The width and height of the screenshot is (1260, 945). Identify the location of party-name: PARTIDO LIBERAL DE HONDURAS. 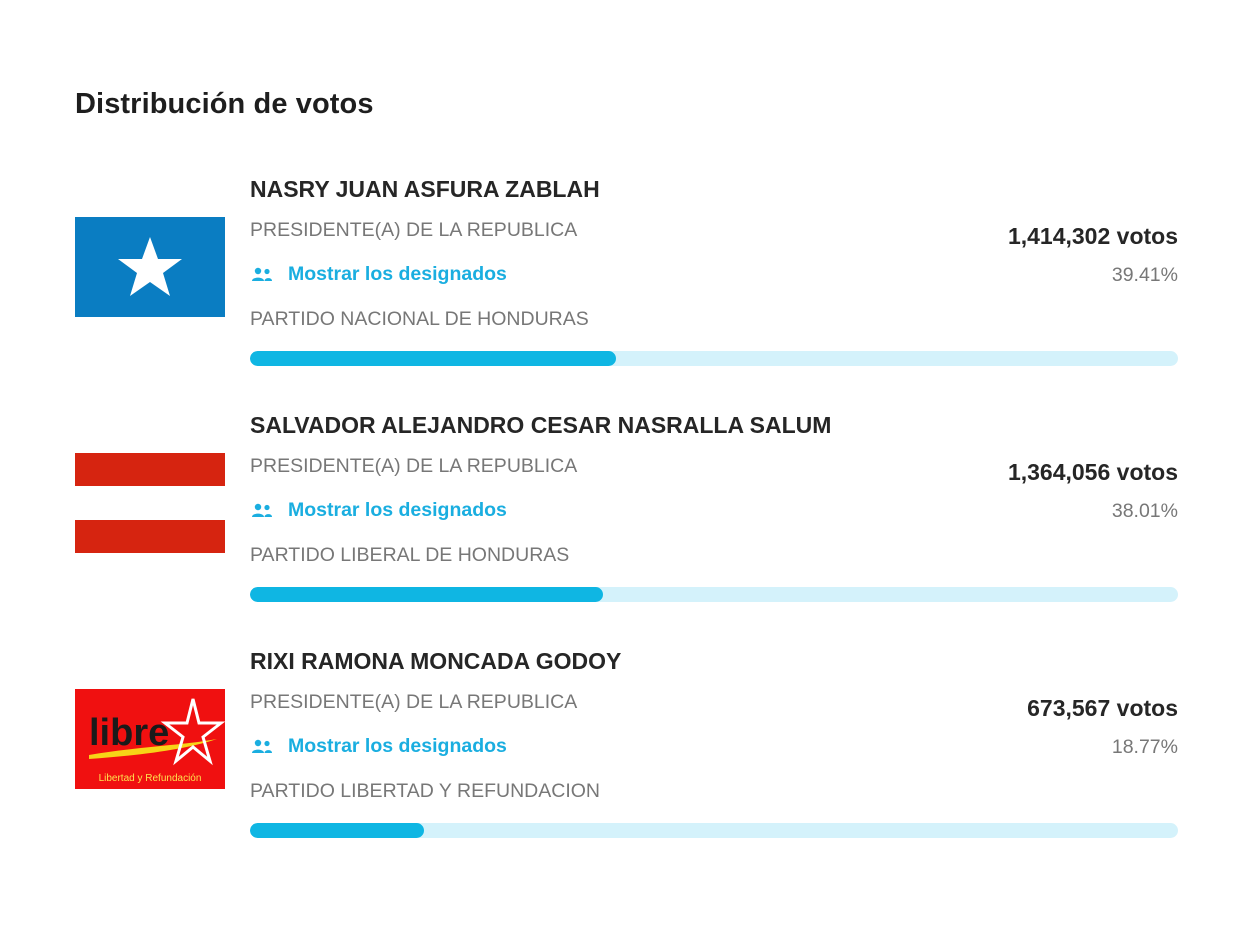
(410, 555).